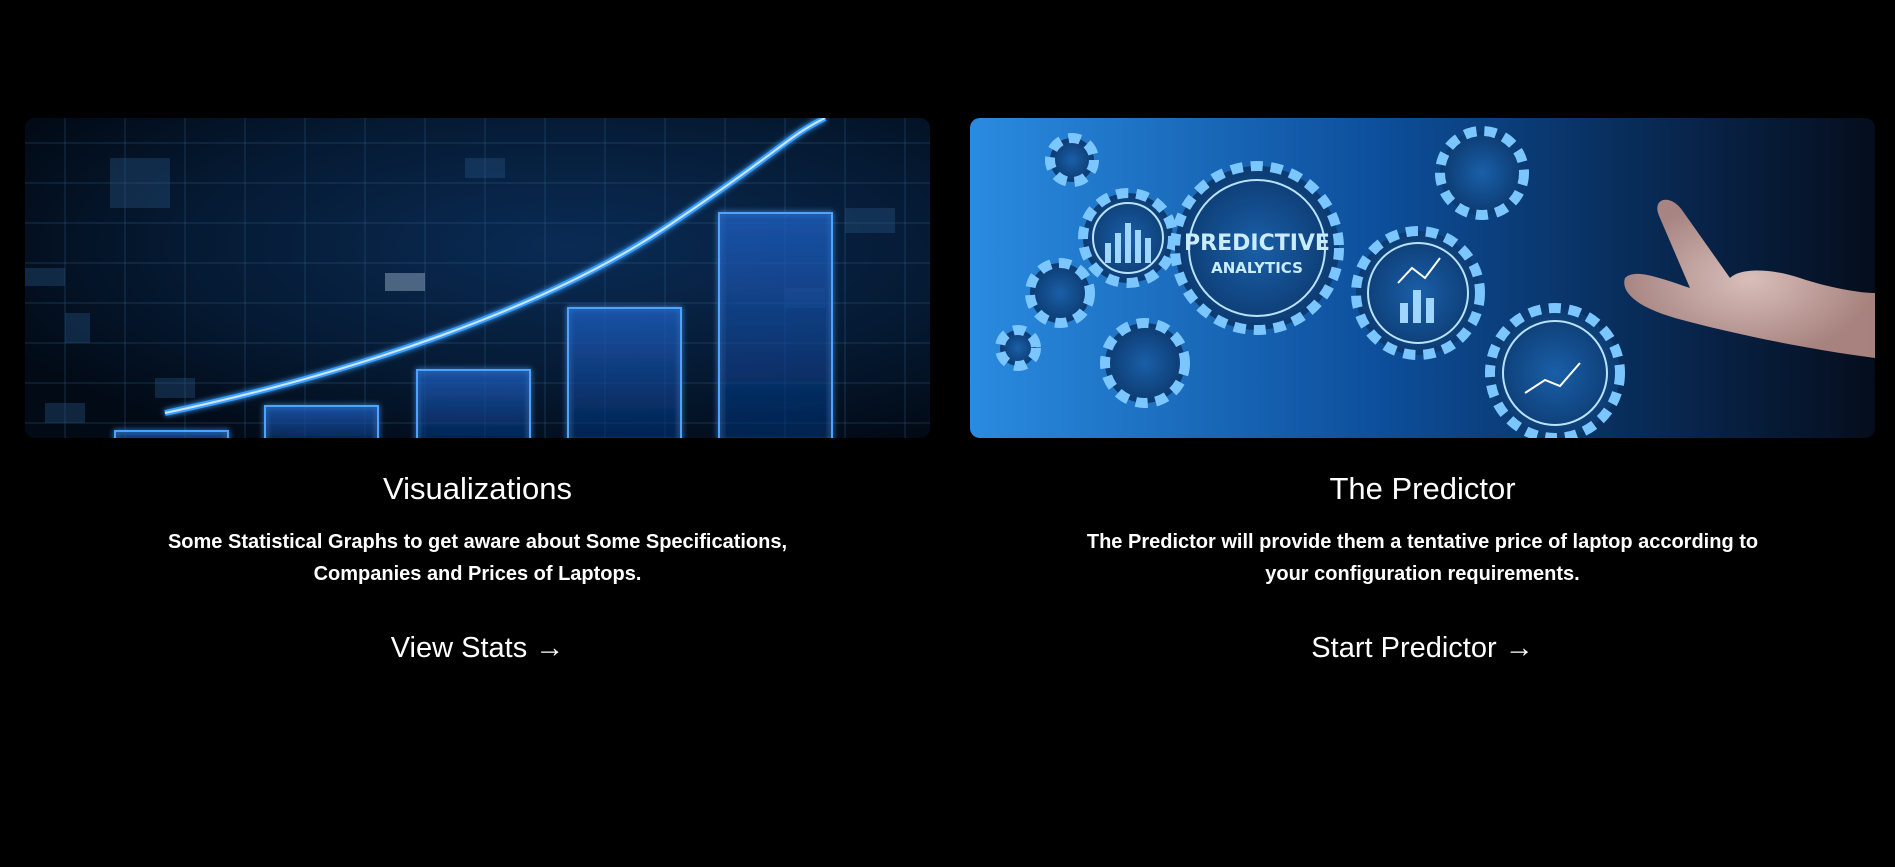 This screenshot has width=1895, height=867. I want to click on gear-title-line2: ANALYTICS, so click(1257, 268).